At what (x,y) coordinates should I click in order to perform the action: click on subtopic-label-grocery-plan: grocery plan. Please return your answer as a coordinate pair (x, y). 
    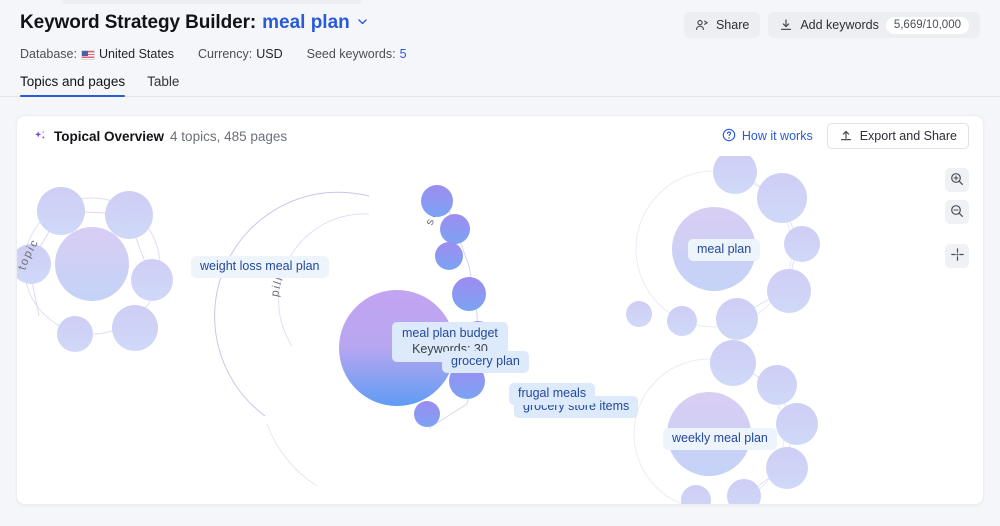
    Looking at the image, I should click on (485, 362).